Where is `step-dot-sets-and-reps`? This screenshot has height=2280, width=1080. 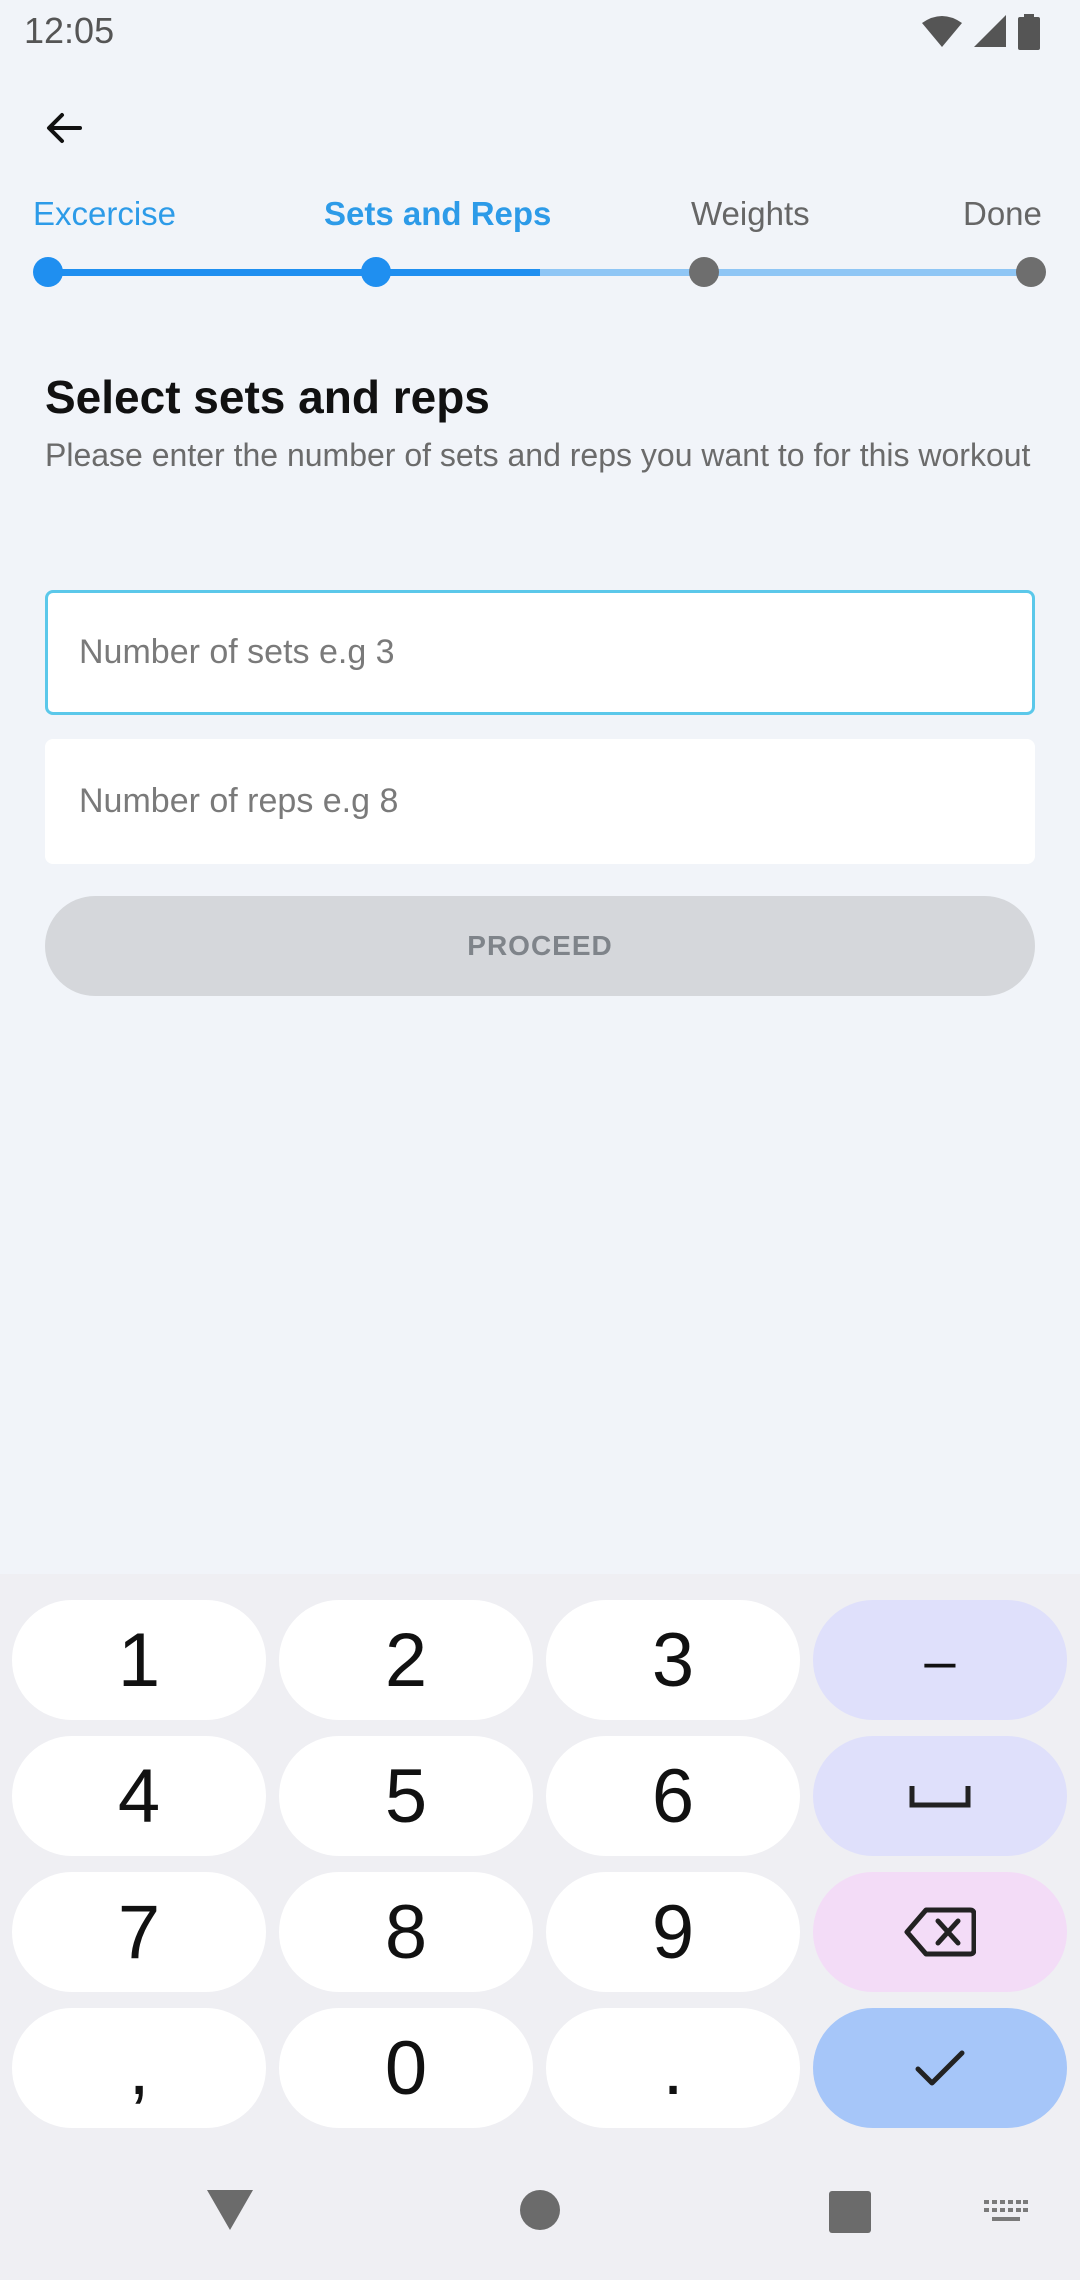 step-dot-sets-and-reps is located at coordinates (376, 272).